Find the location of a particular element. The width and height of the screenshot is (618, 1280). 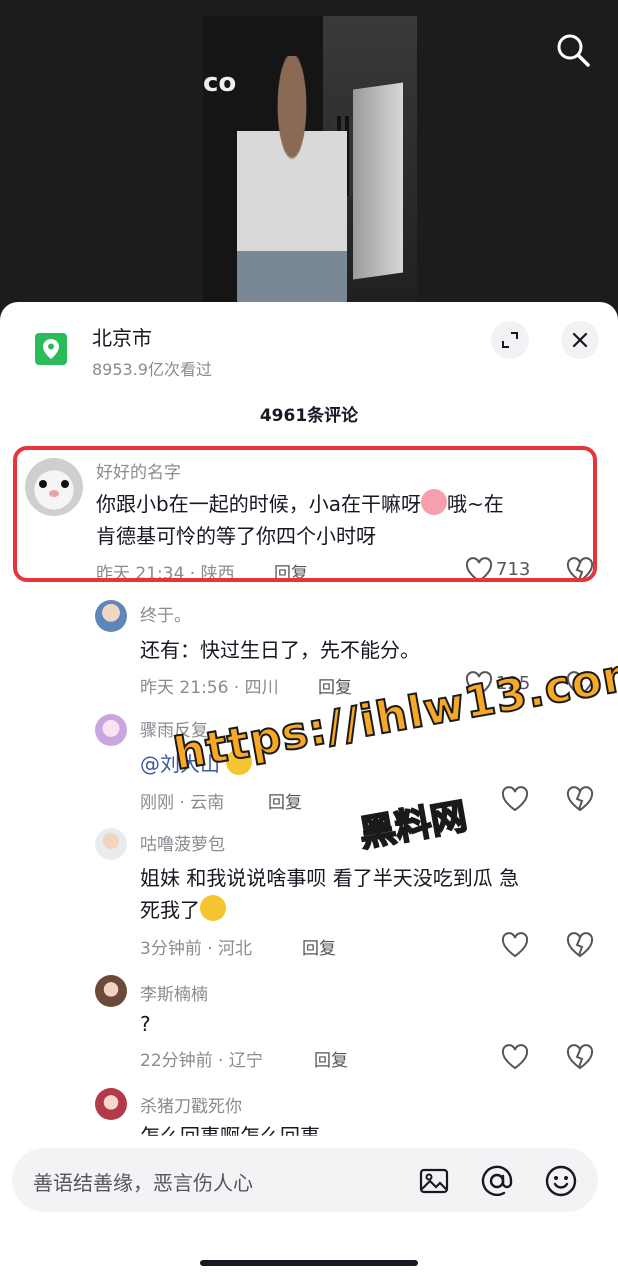

video-person is located at coordinates (292, 181).